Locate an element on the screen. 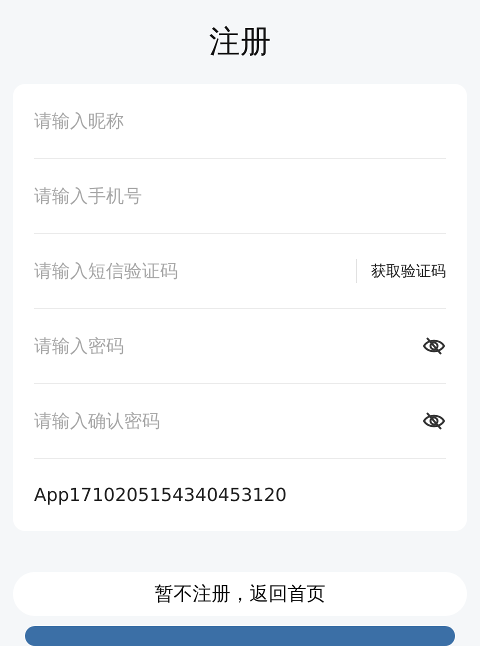 The height and width of the screenshot is (646, 480). back-home-button: 暂不注册，返回首页 is located at coordinates (240, 594).